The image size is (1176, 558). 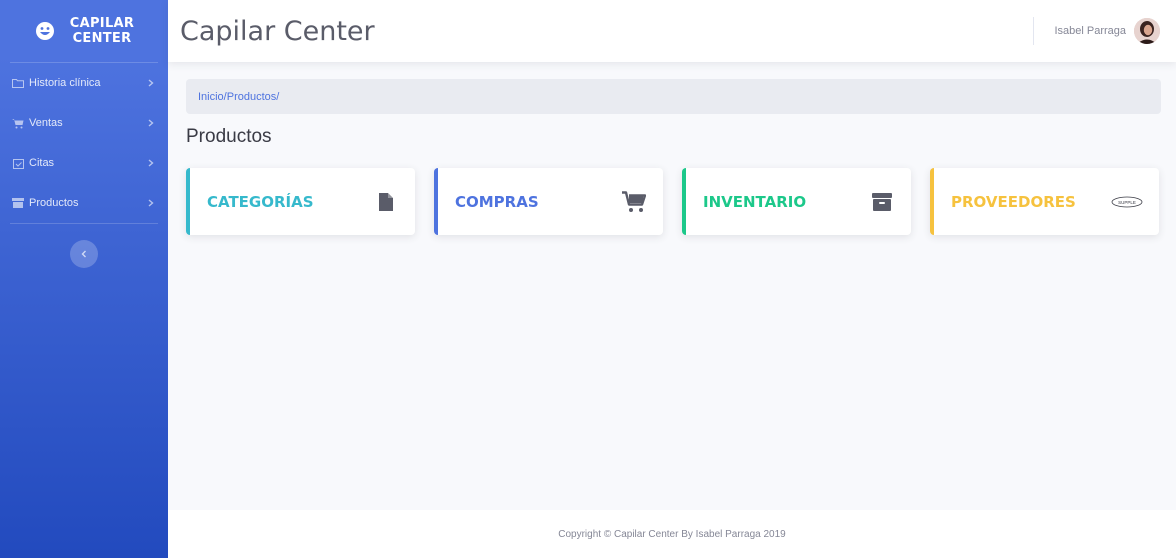 What do you see at coordinates (18, 83) in the screenshot?
I see `folder-icon` at bounding box center [18, 83].